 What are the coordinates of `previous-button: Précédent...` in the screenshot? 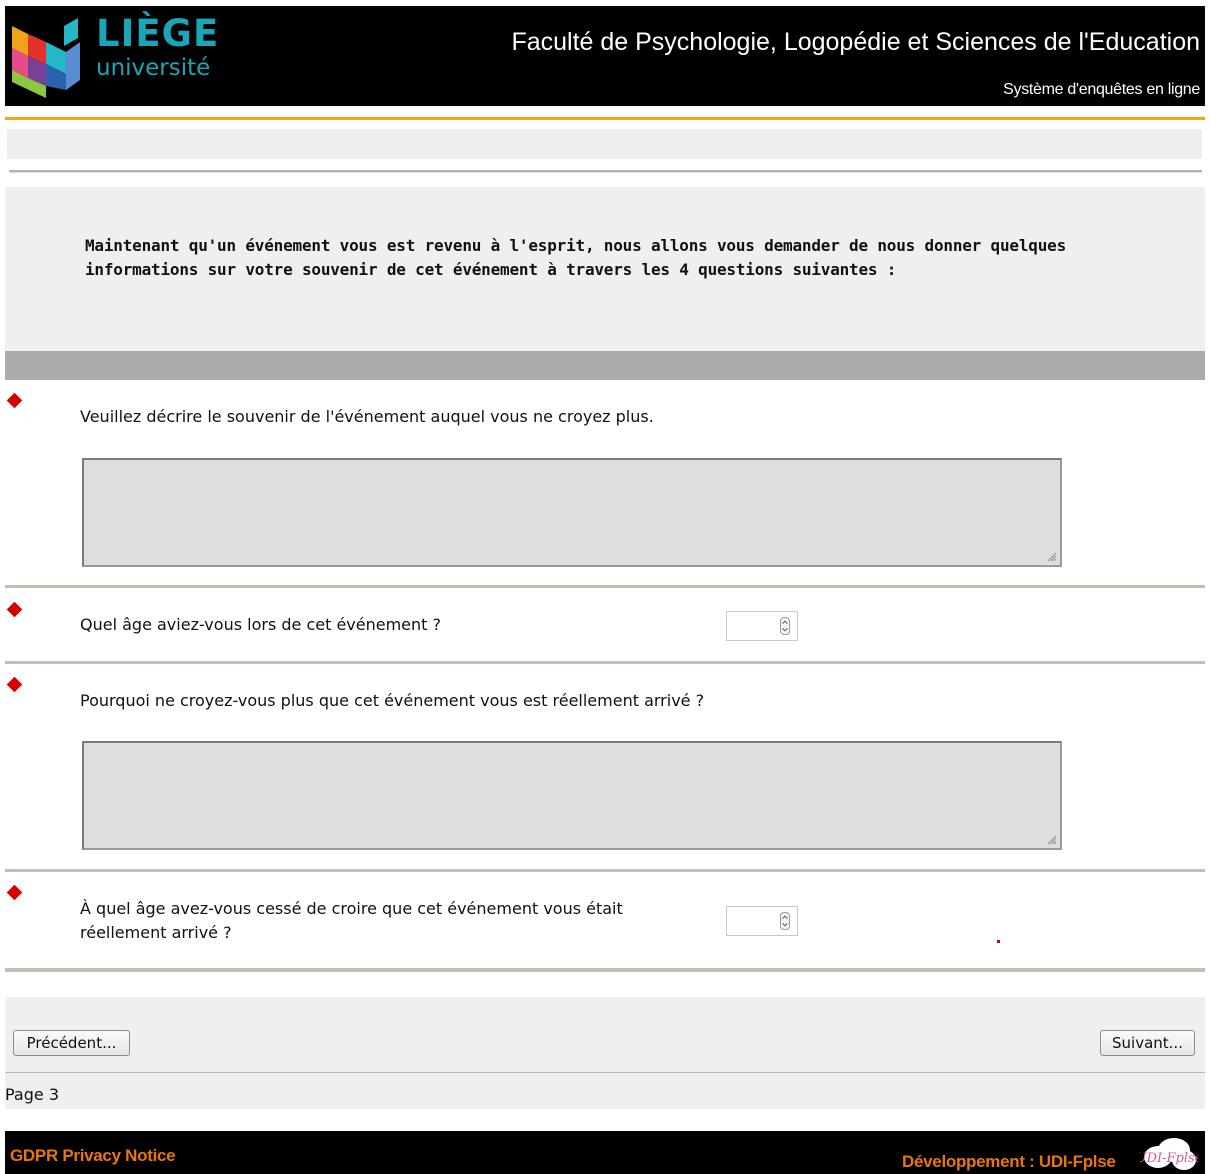 It's located at (71, 1043).